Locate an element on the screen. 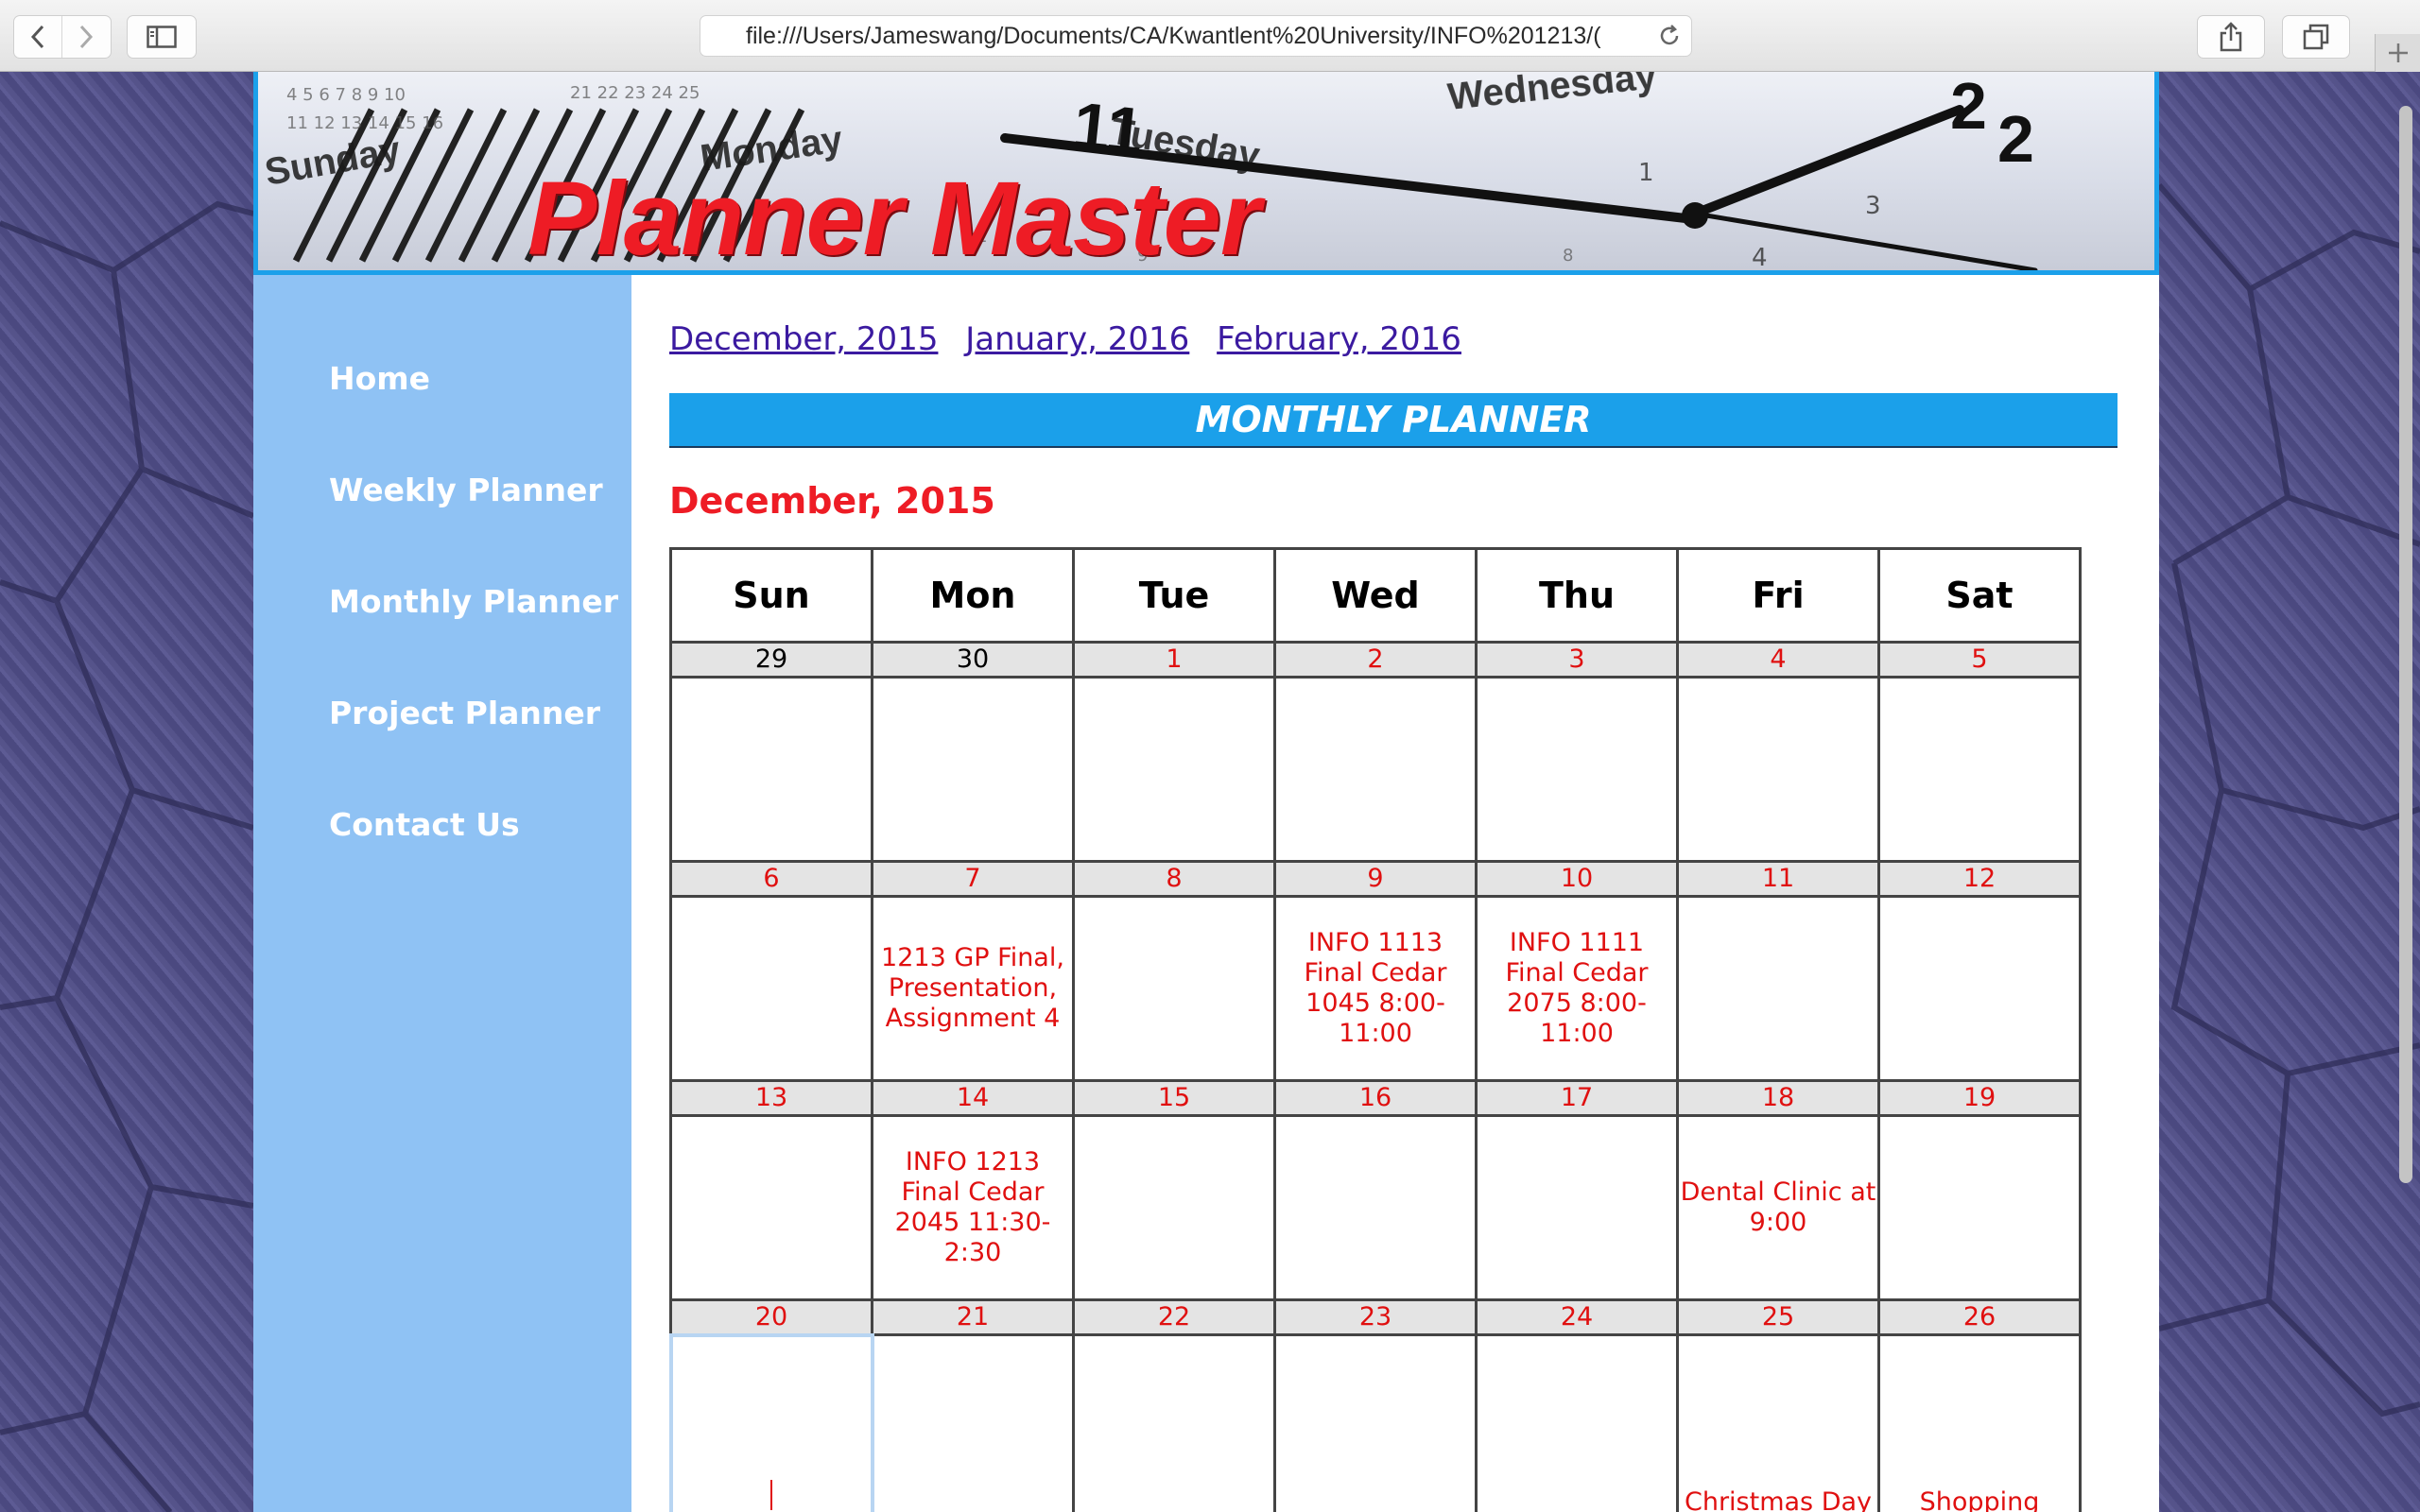 The image size is (2420, 1512). day-number: 3 is located at coordinates (1577, 660).